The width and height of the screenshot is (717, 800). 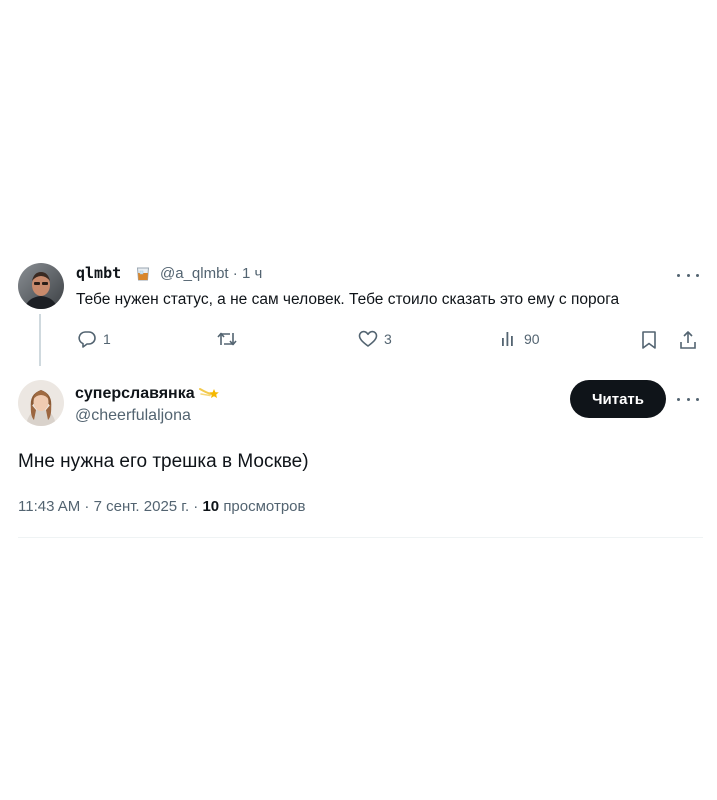 I want to click on tweet2-more-options-icon, so click(x=688, y=399).